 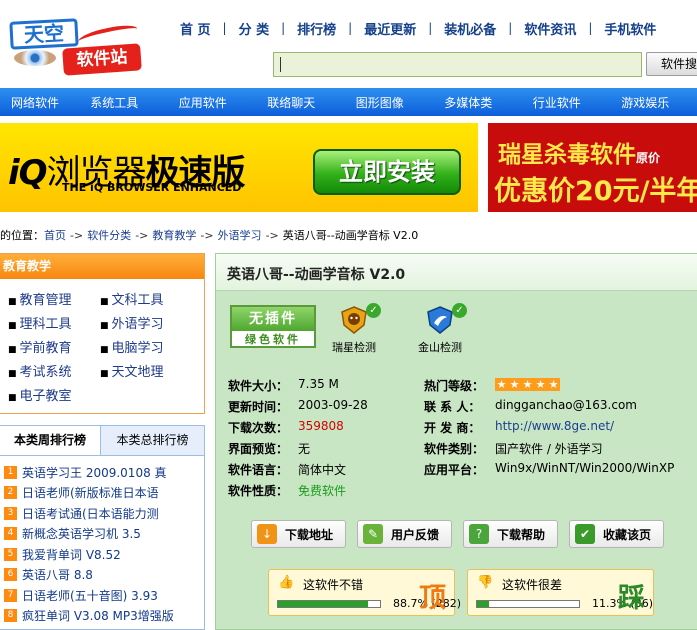 What do you see at coordinates (98, 616) in the screenshot?
I see `rank-item-title: 疯狂单词 V3.08 MP3增强版` at bounding box center [98, 616].